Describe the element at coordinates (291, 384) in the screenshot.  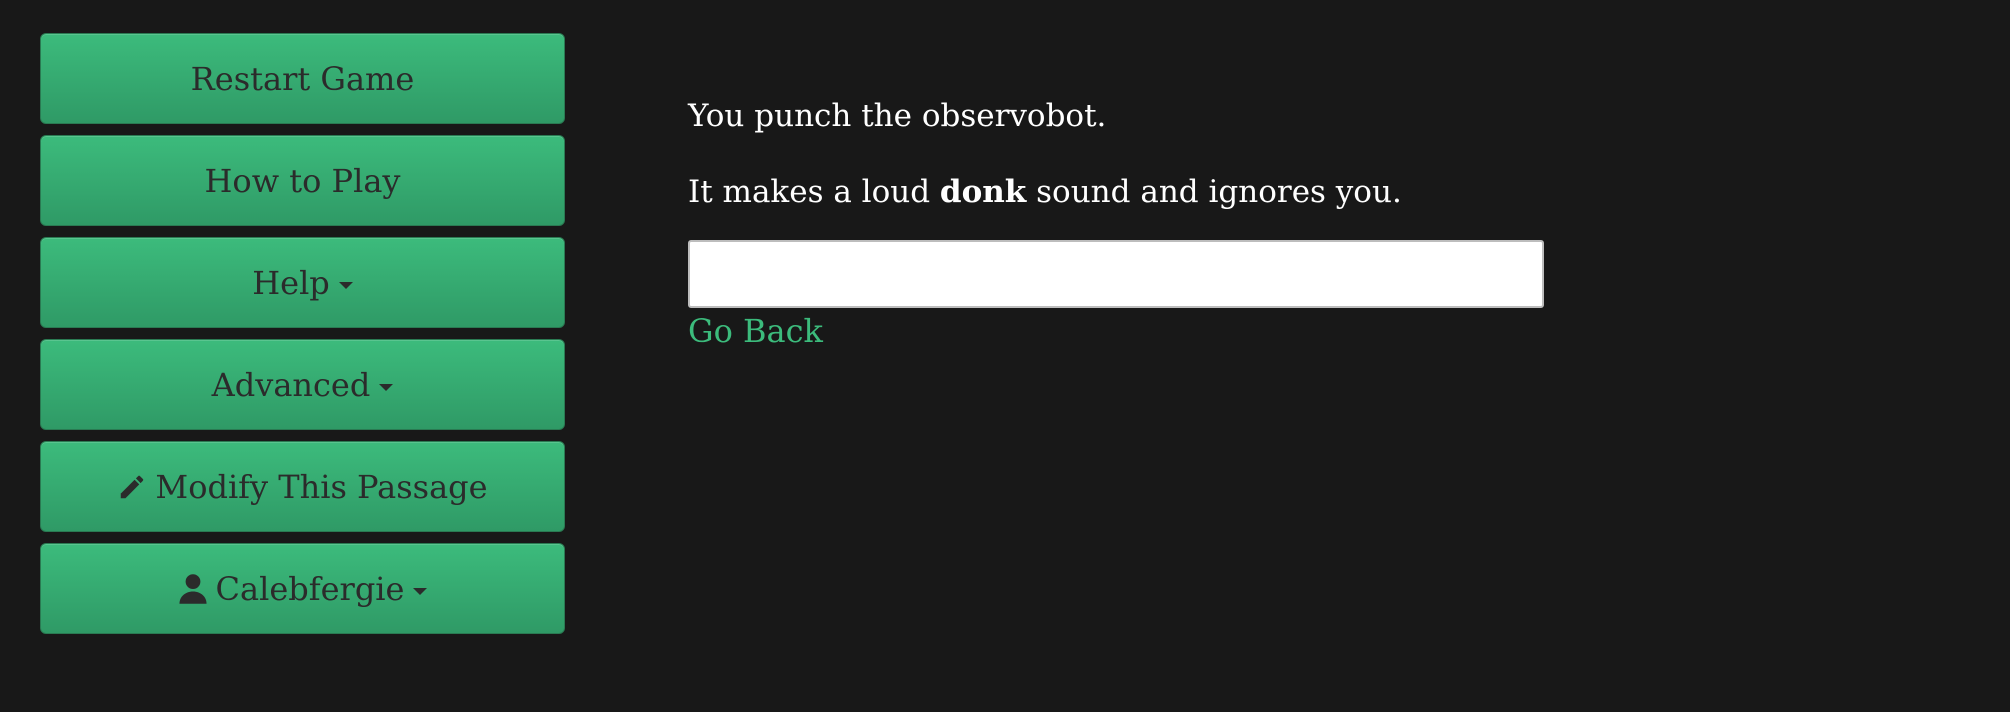
I see `advanced-label: Advanced` at that location.